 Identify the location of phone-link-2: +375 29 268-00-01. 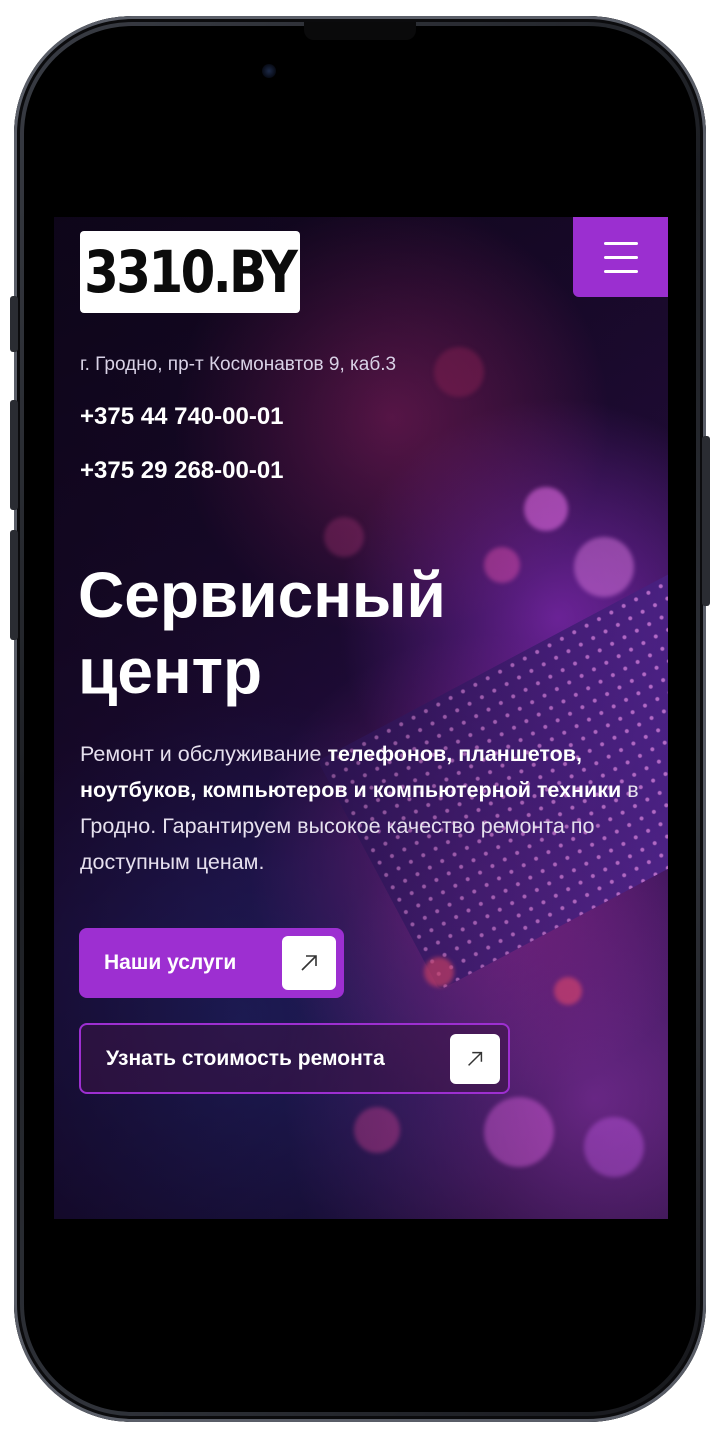
(182, 471).